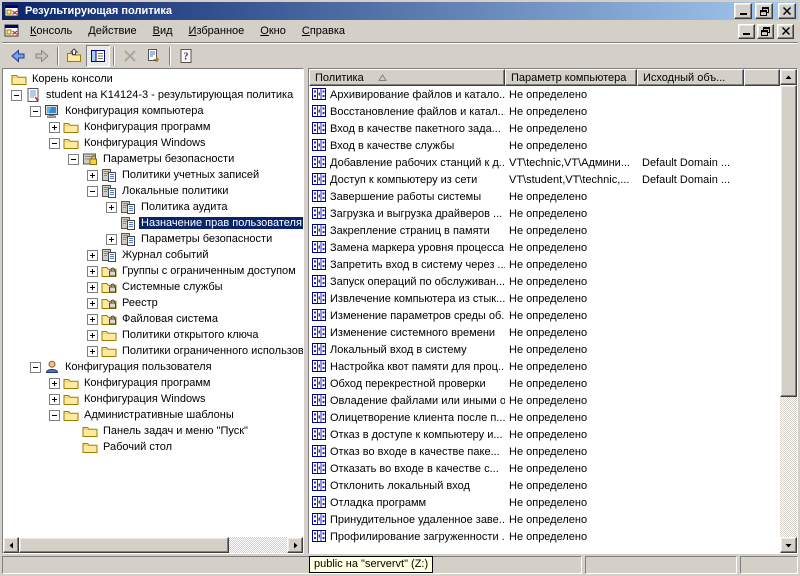 The height and width of the screenshot is (576, 800). Describe the element at coordinates (258, 545) in the screenshot. I see `h-scroll-track` at that location.